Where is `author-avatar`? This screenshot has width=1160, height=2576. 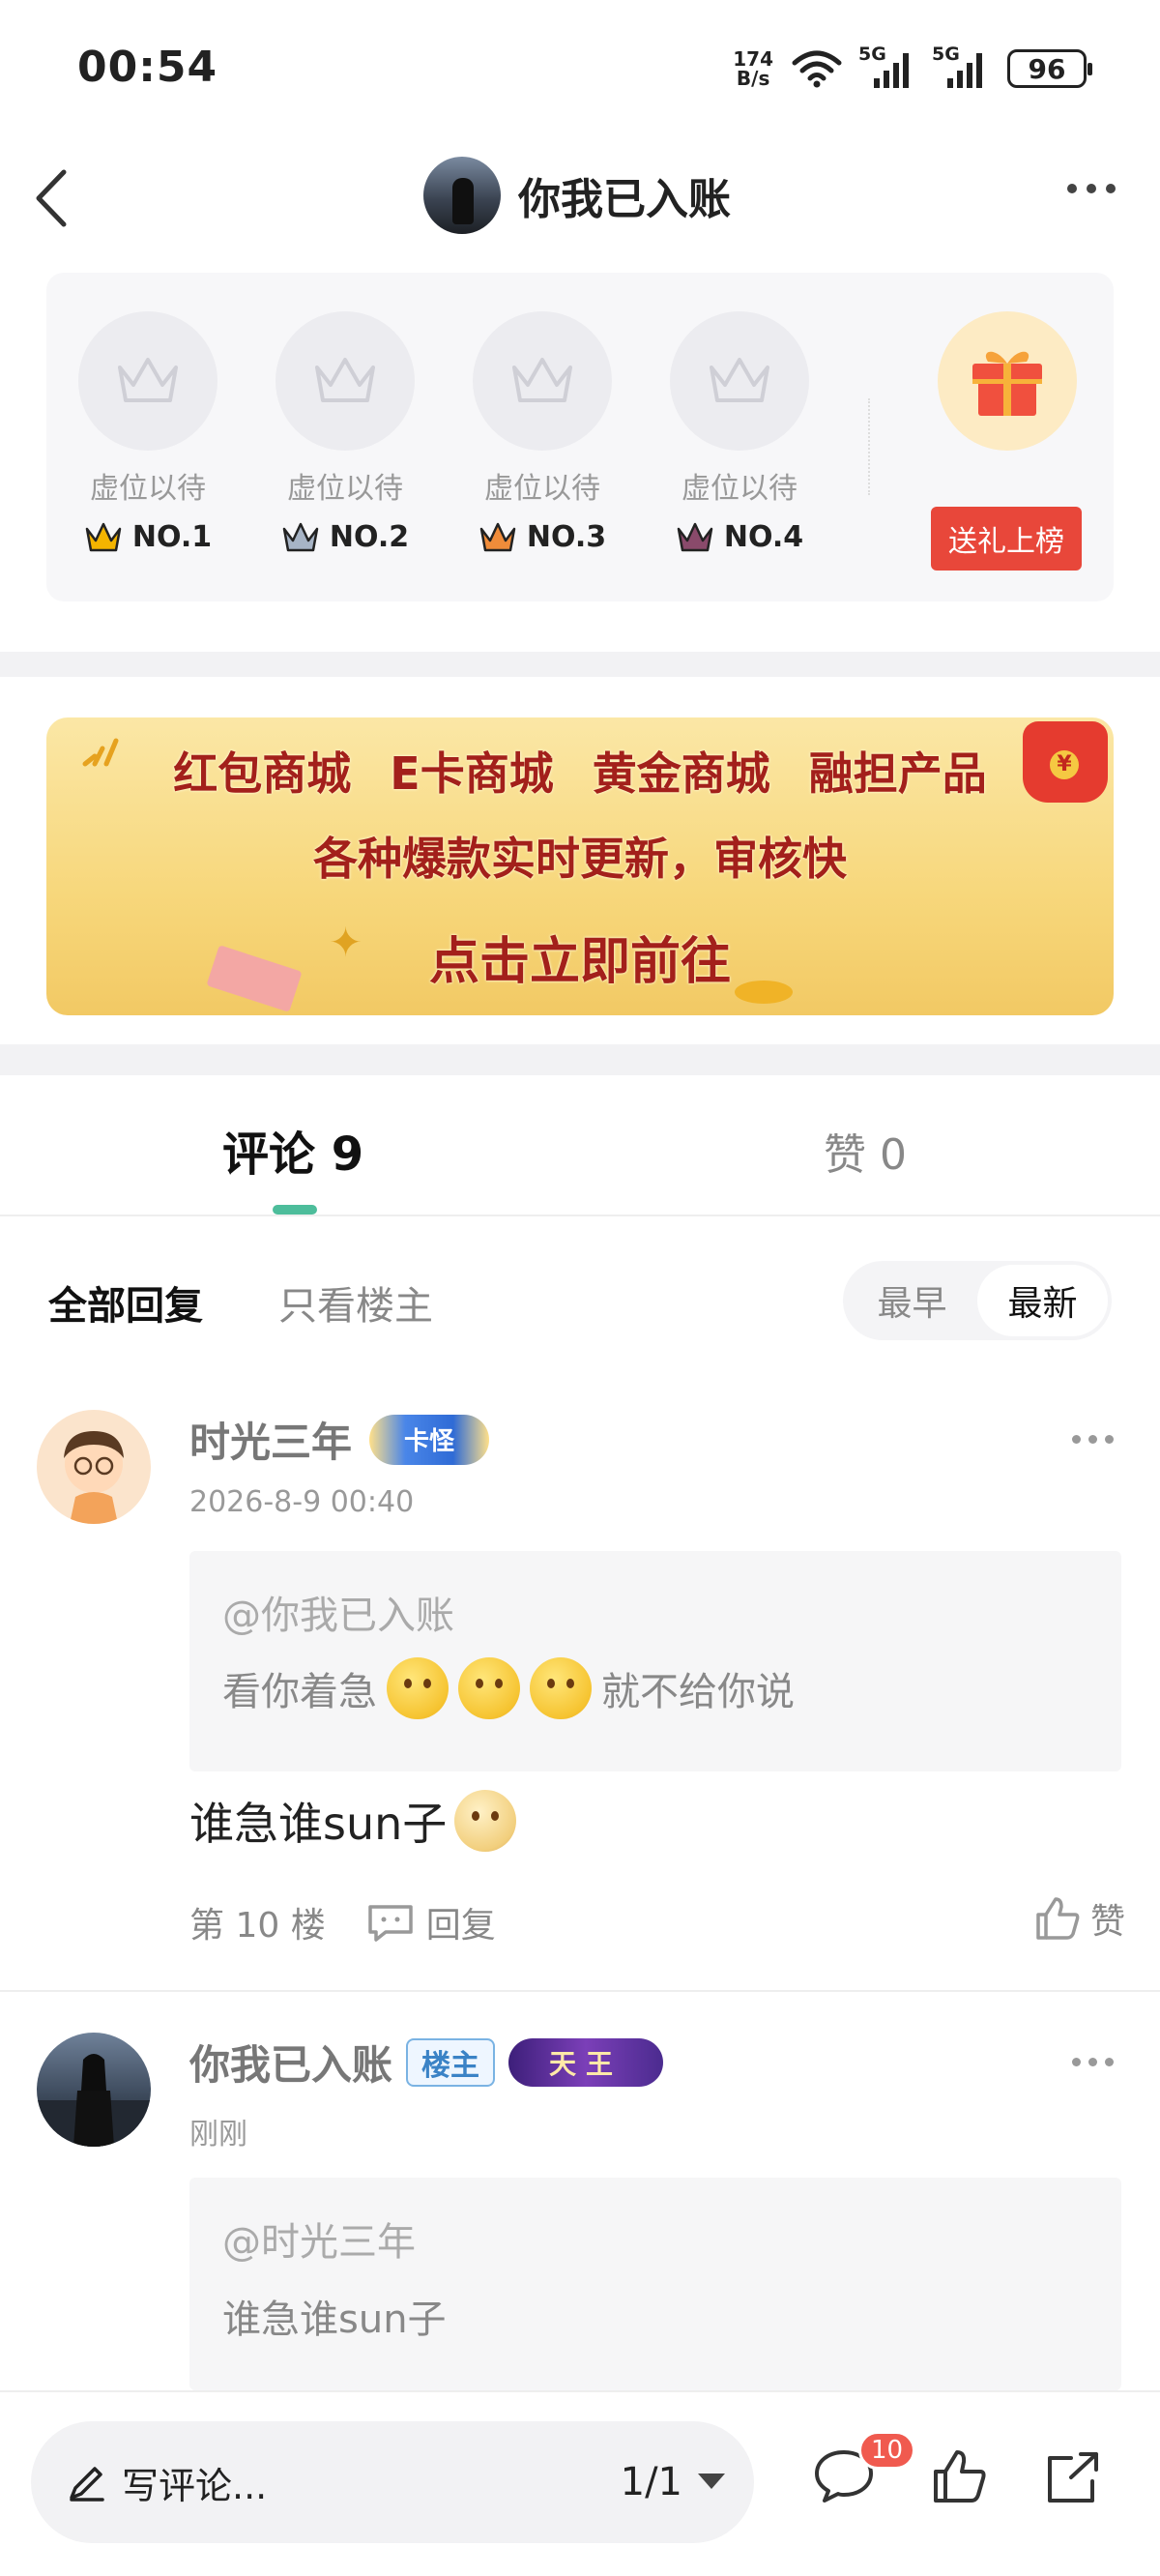 author-avatar is located at coordinates (462, 195).